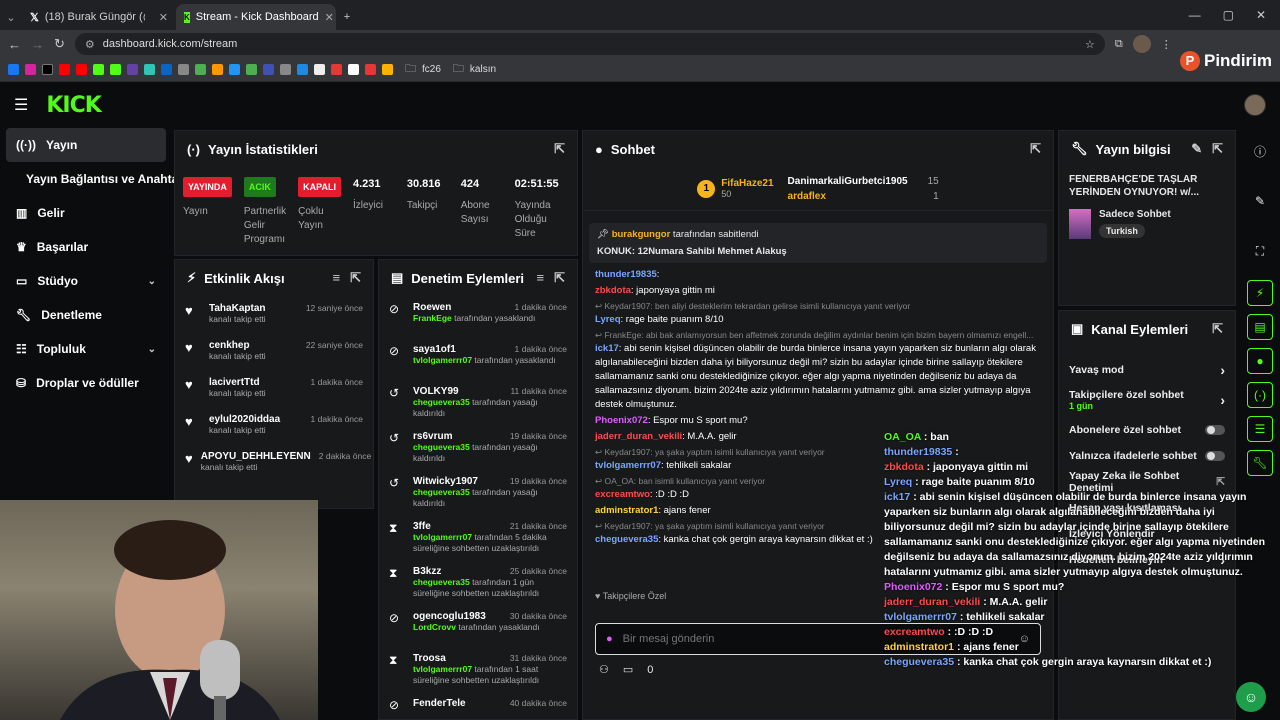 This screenshot has height=720, width=1280. Describe the element at coordinates (1141, 44) in the screenshot. I see `profile-avatar` at that location.